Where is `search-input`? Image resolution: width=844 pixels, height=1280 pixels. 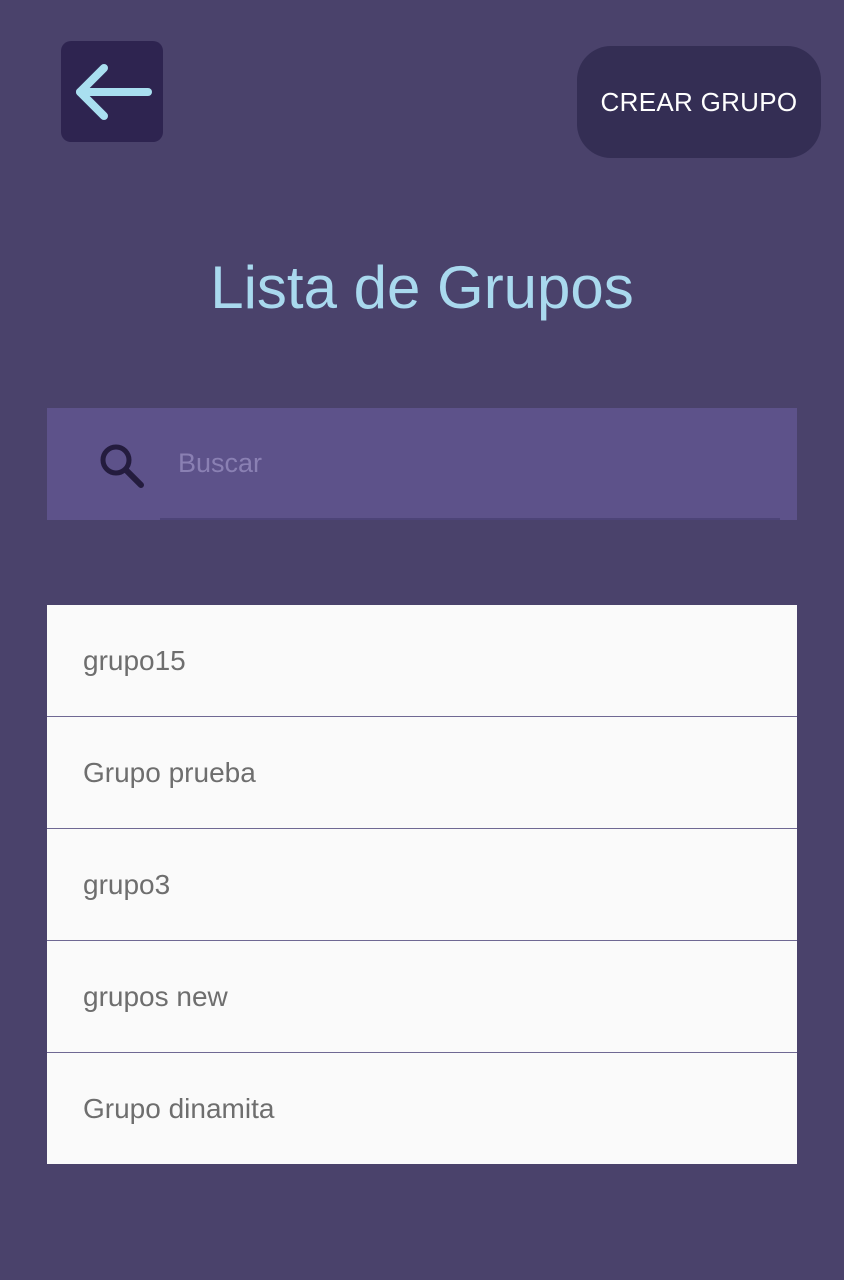
search-input is located at coordinates (470, 463).